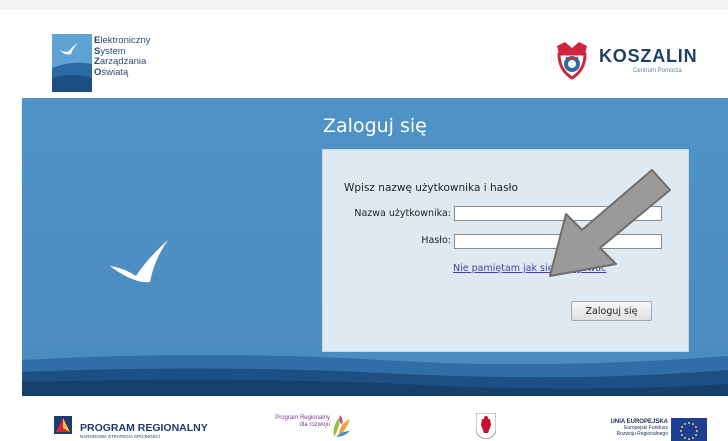  I want to click on esz-rest: lektroniczny, so click(125, 40).